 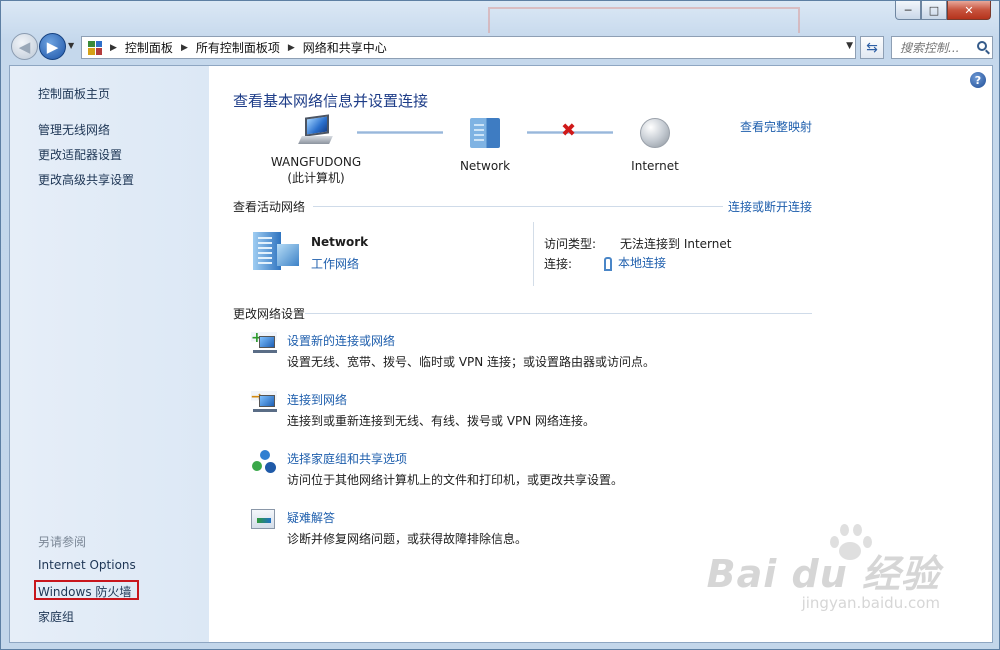 I want to click on sidebar-homegroup: 家庭组, so click(x=56, y=616).